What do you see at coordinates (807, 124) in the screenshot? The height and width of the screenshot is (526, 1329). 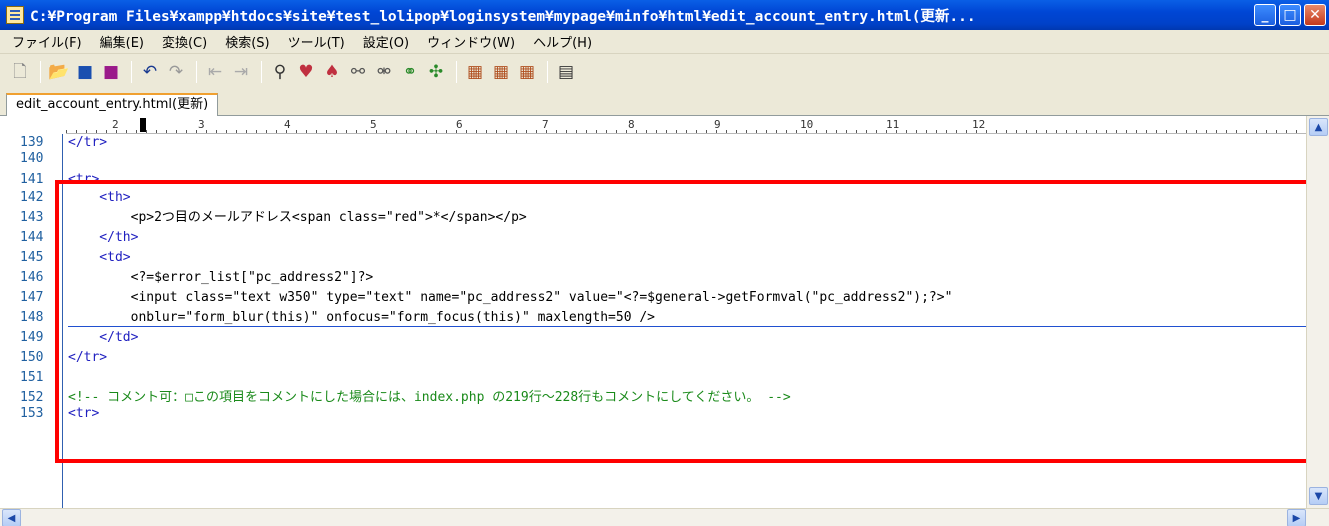 I see `ruler-label: 10` at bounding box center [807, 124].